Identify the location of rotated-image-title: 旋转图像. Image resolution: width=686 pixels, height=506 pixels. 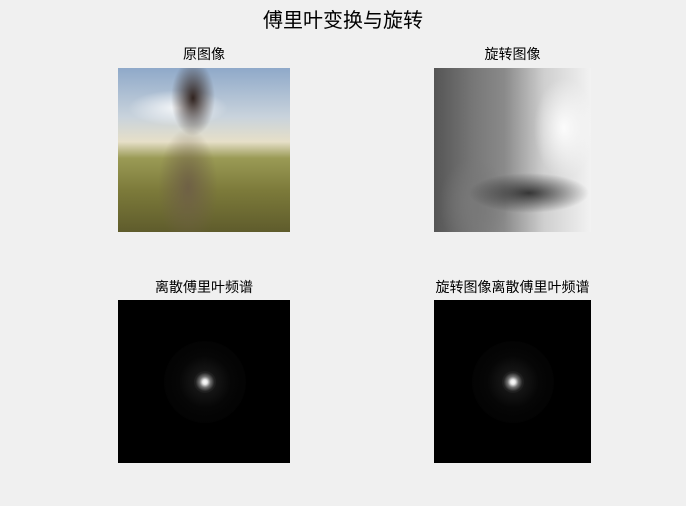
(512, 55).